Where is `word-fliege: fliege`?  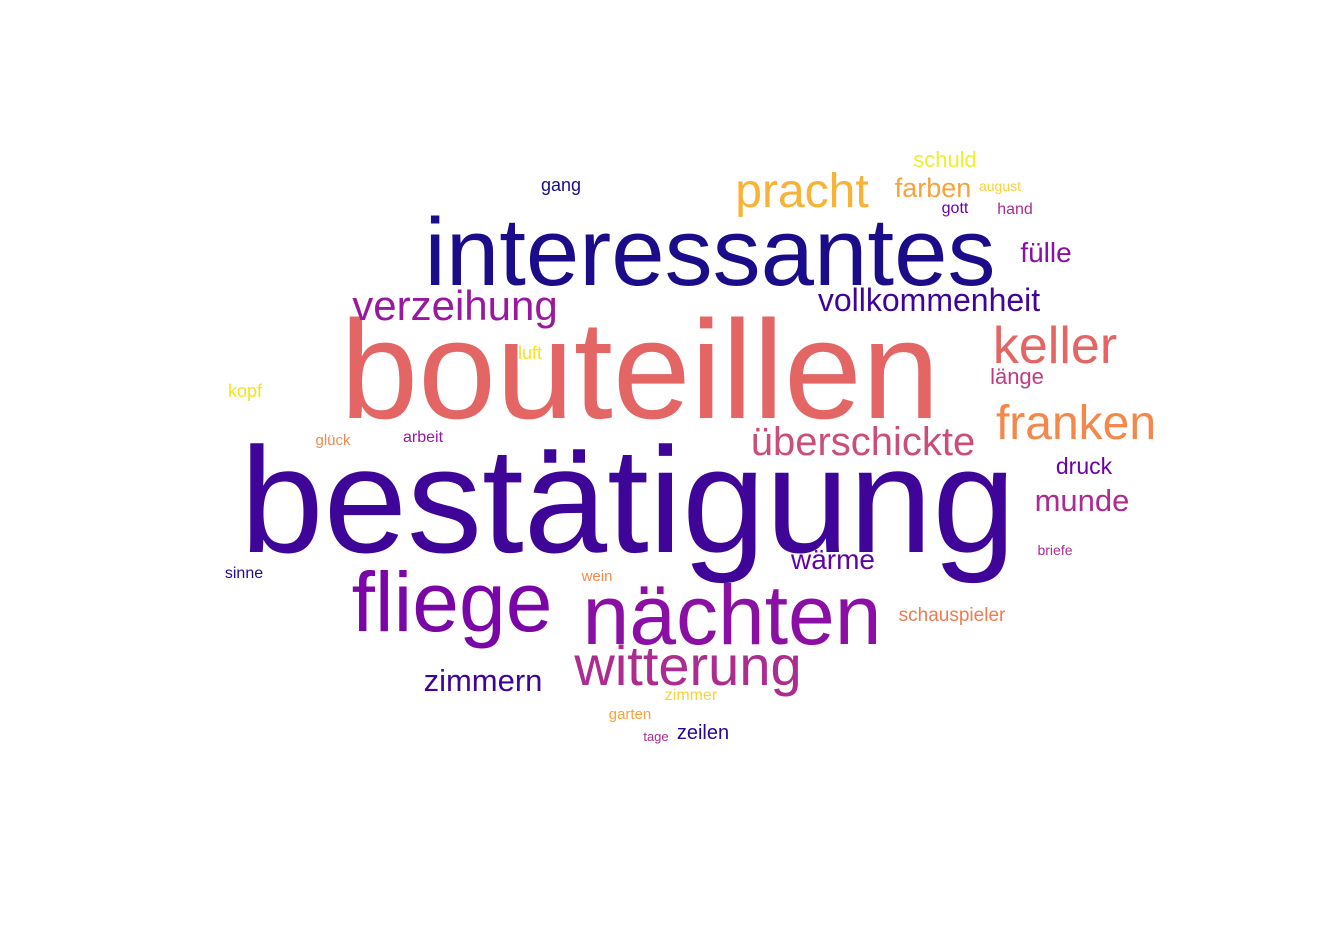 word-fliege: fliege is located at coordinates (452, 602).